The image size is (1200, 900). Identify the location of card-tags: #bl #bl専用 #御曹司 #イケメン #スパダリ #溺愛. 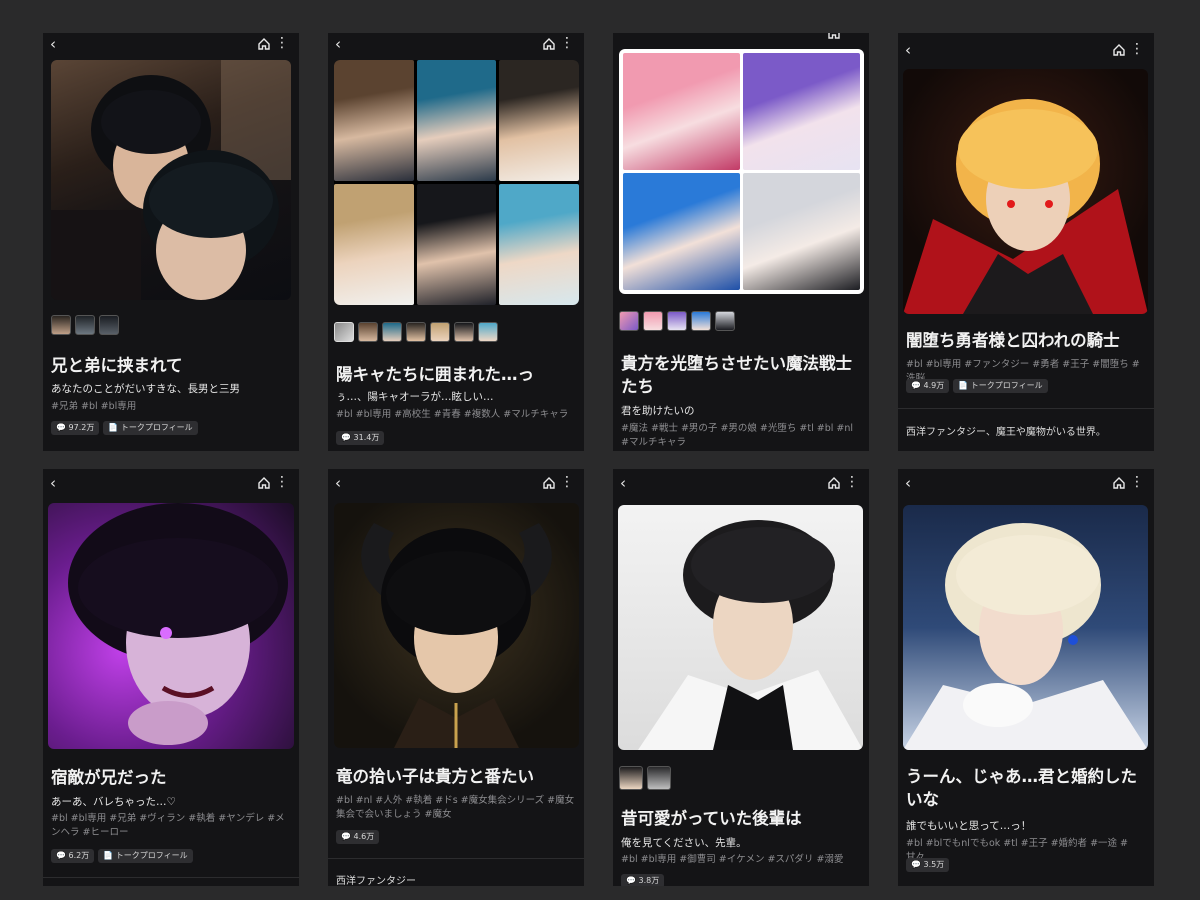
(732, 859).